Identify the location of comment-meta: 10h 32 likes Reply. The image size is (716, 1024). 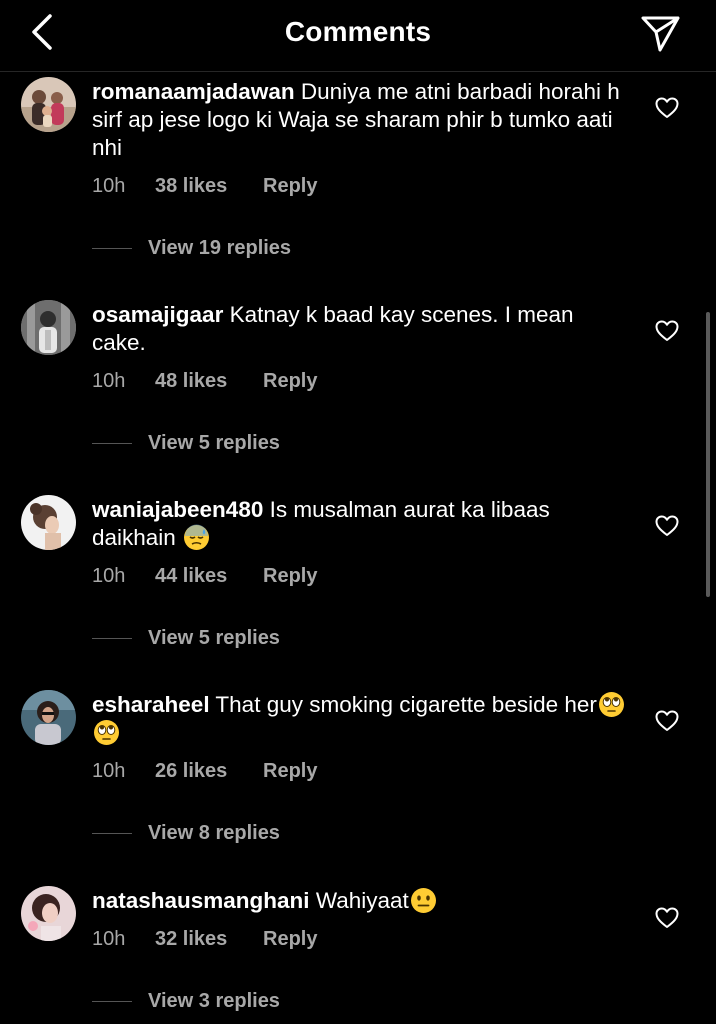
(204, 939).